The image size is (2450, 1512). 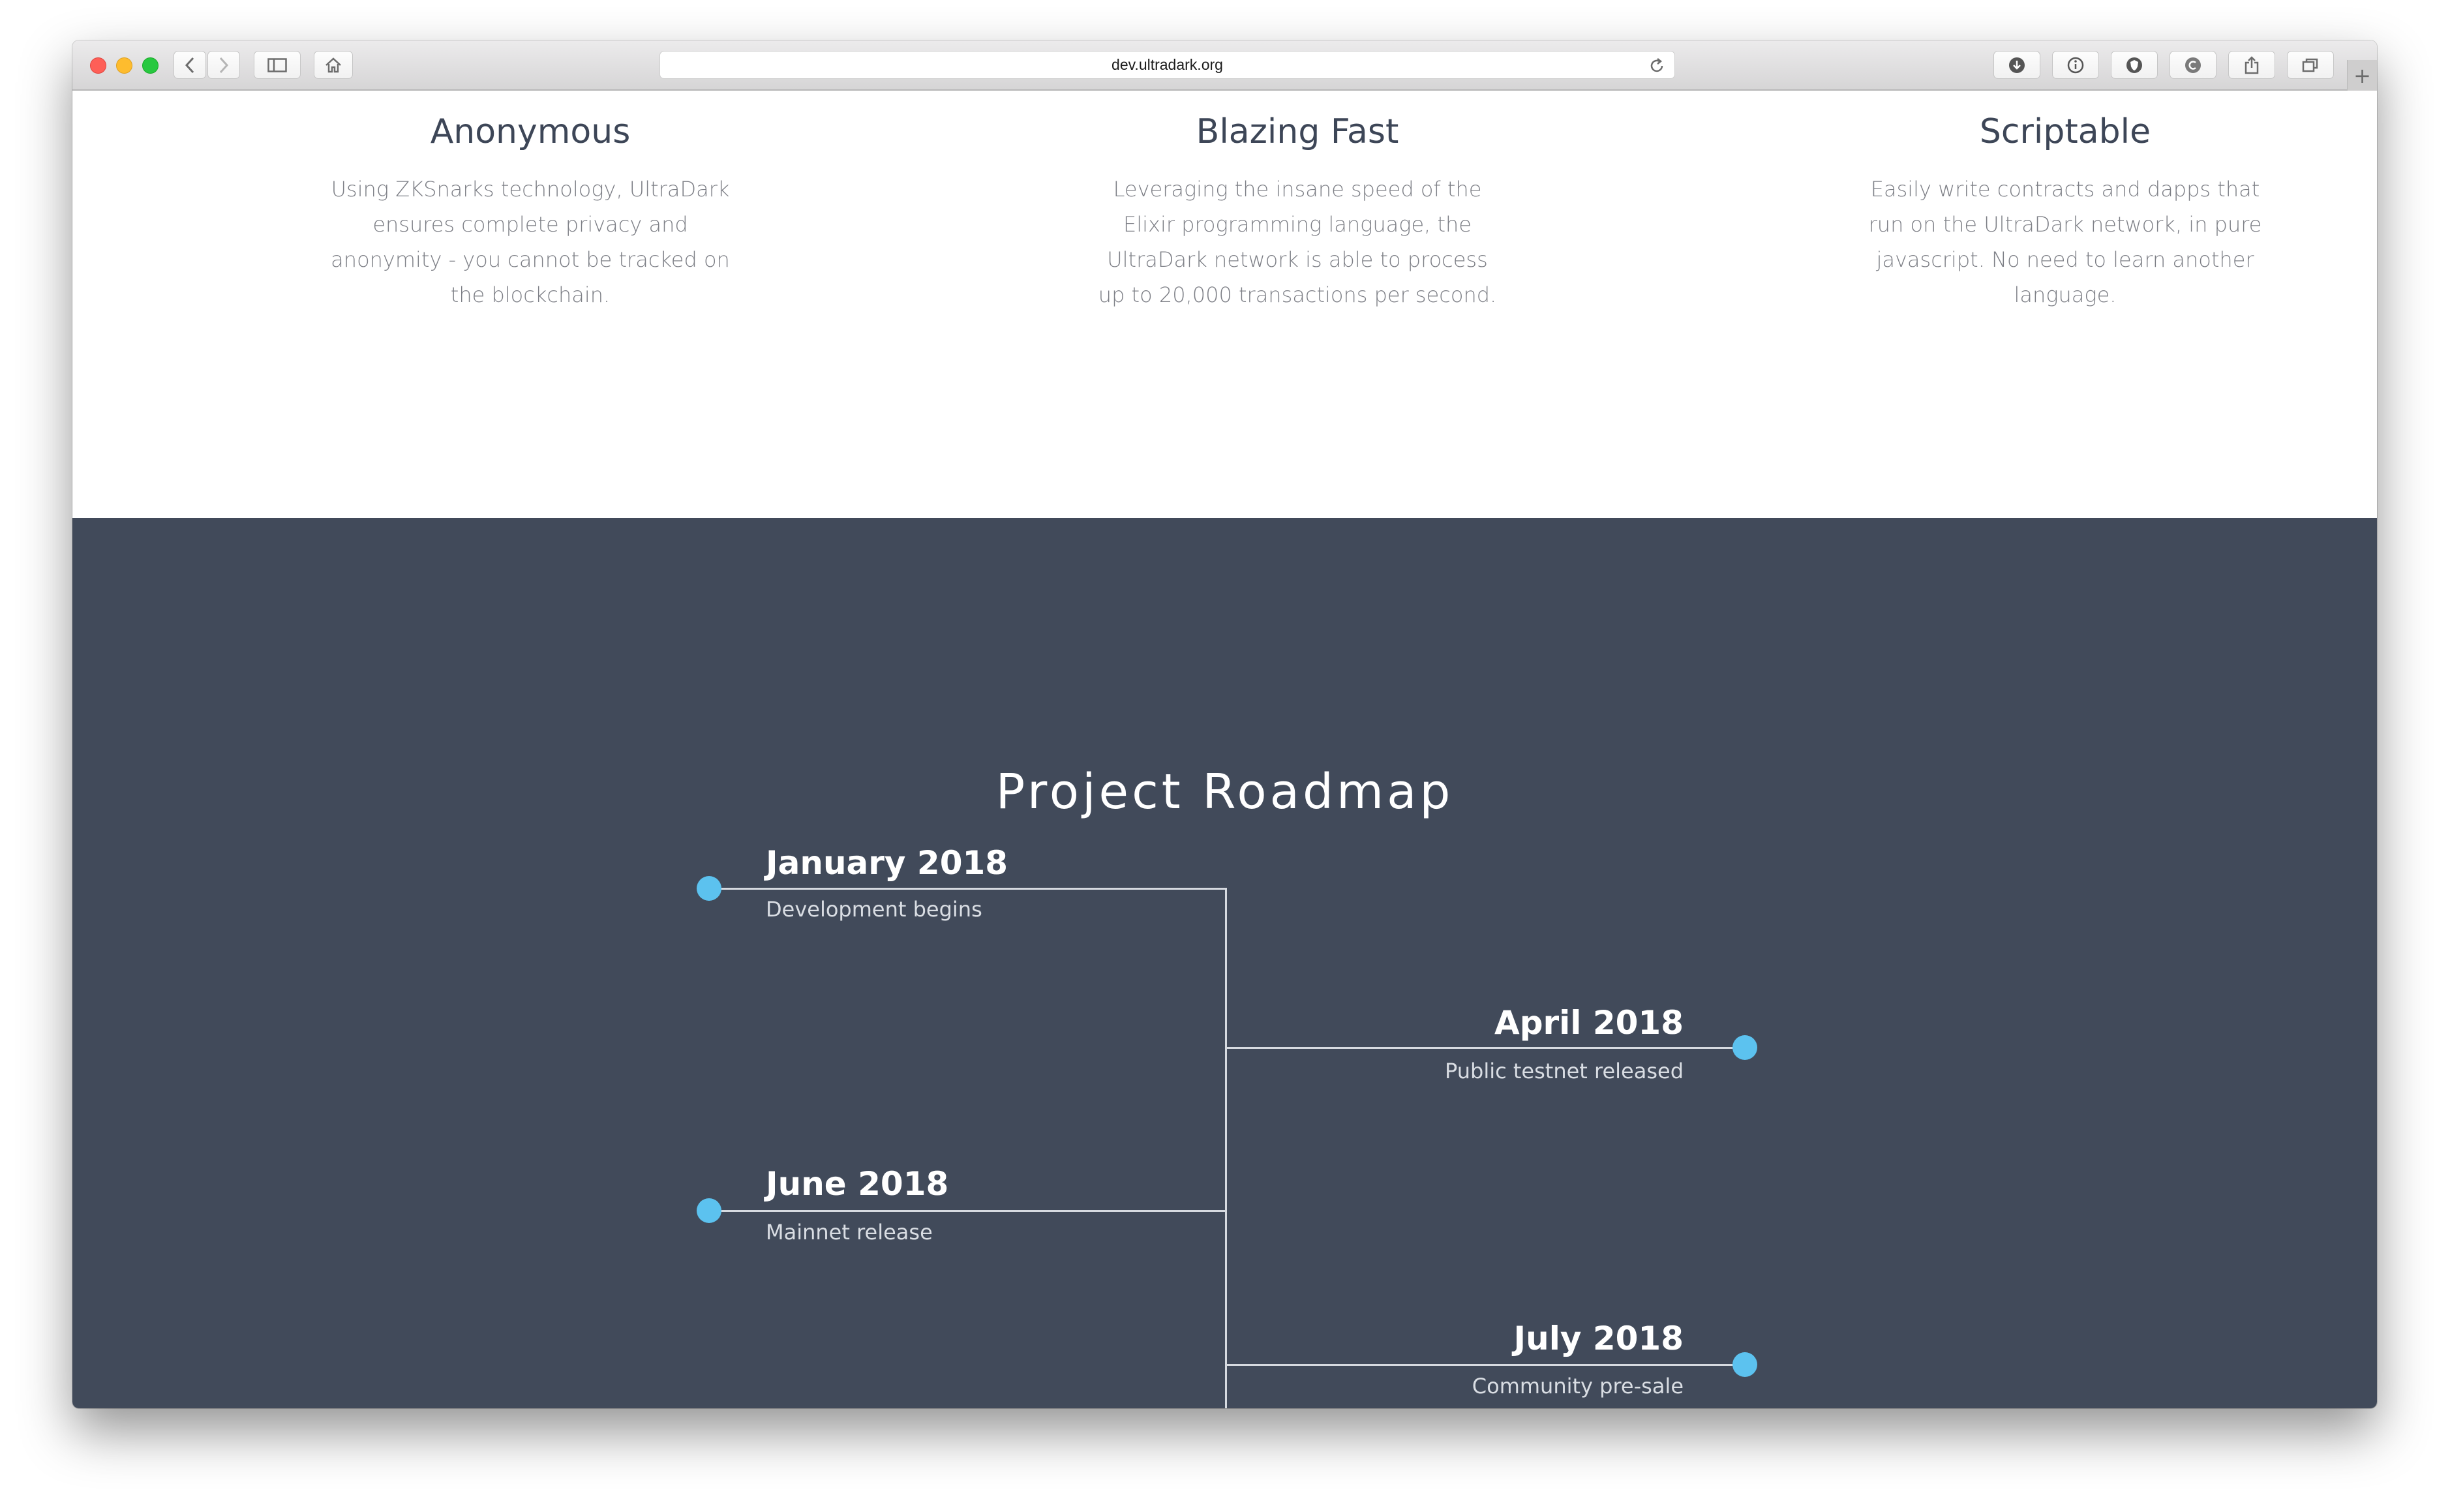 I want to click on info-icon, so click(x=2075, y=65).